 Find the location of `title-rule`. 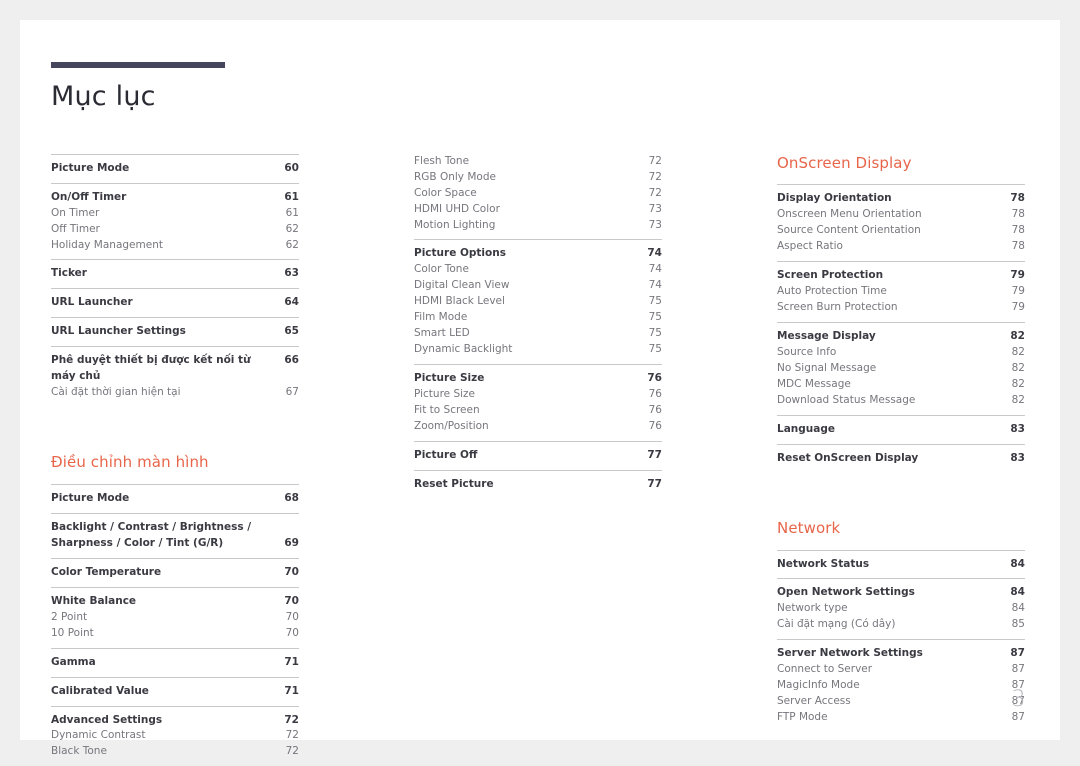

title-rule is located at coordinates (138, 65).